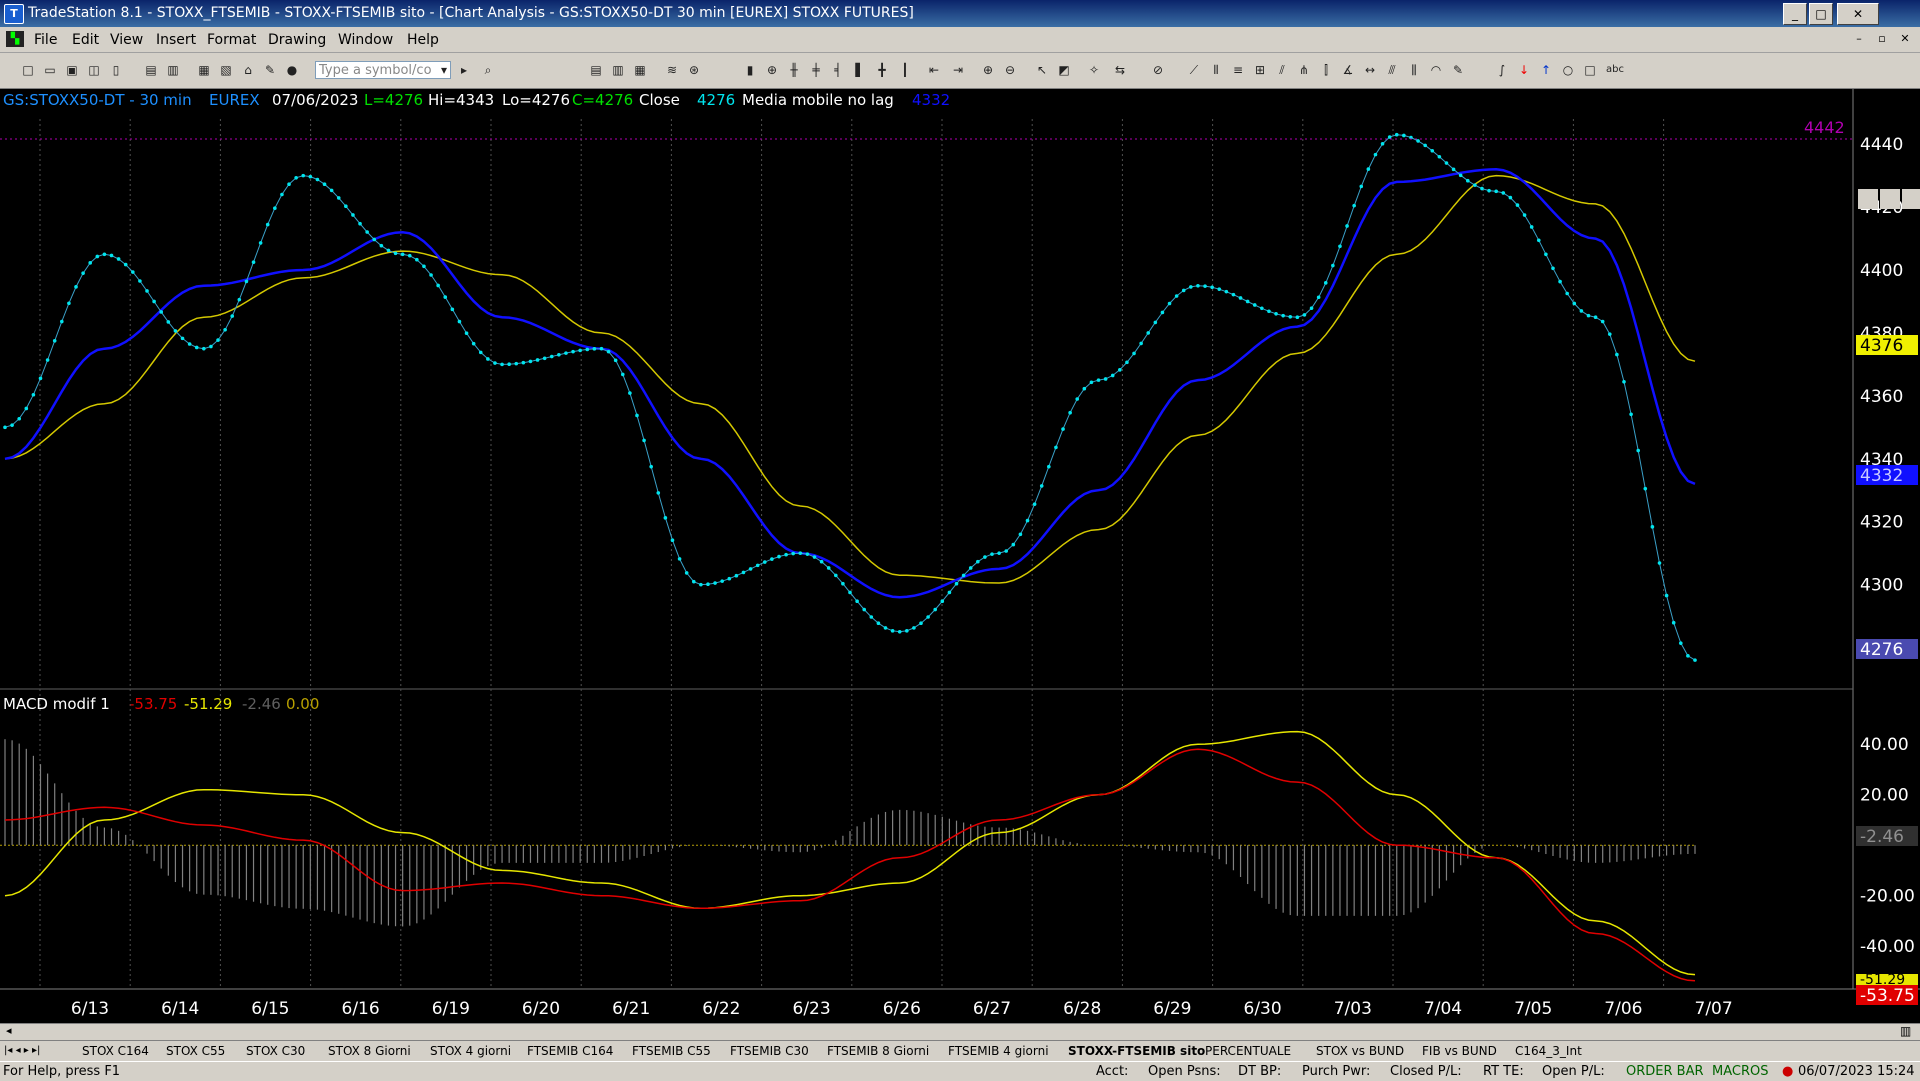 Image resolution: width=1920 pixels, height=1081 pixels. What do you see at coordinates (1260, 70) in the screenshot?
I see `channel-icon: ⊞` at bounding box center [1260, 70].